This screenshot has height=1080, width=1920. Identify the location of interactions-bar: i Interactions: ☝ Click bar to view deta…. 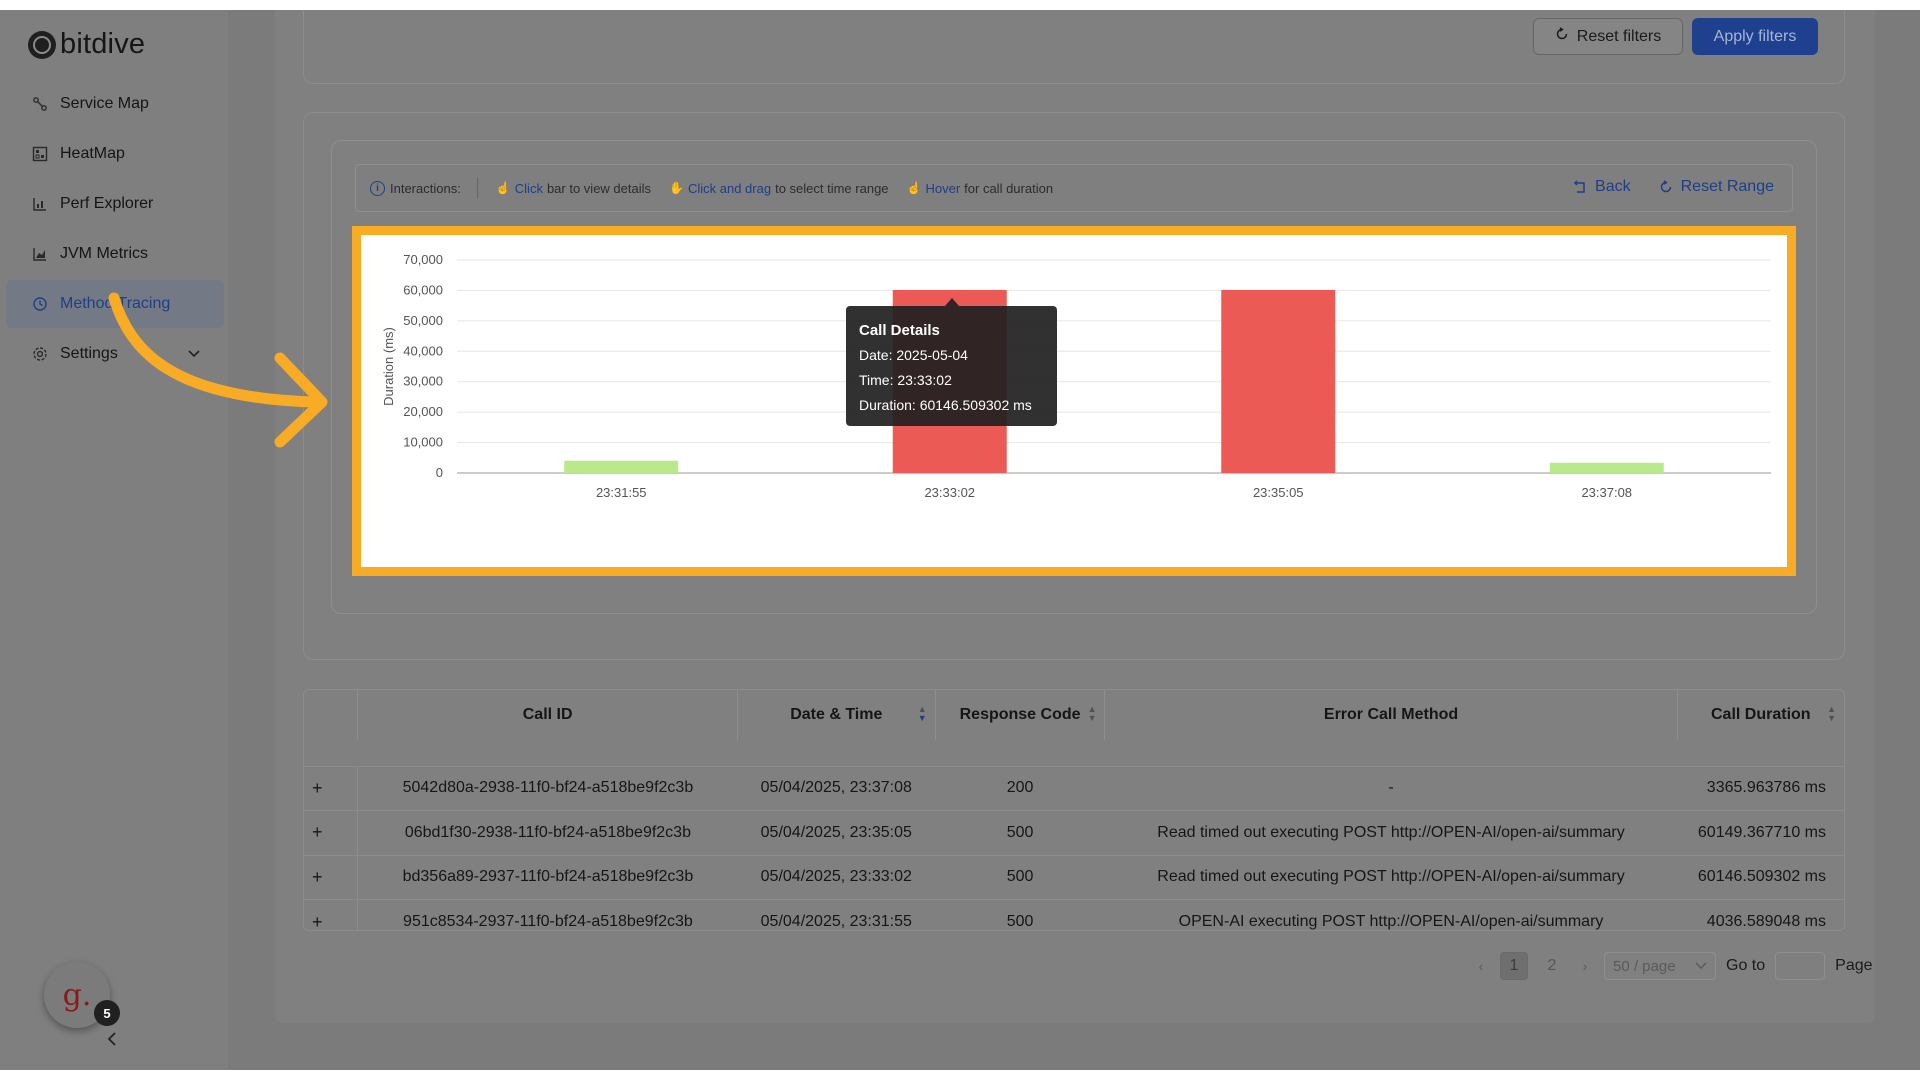
(1074, 188).